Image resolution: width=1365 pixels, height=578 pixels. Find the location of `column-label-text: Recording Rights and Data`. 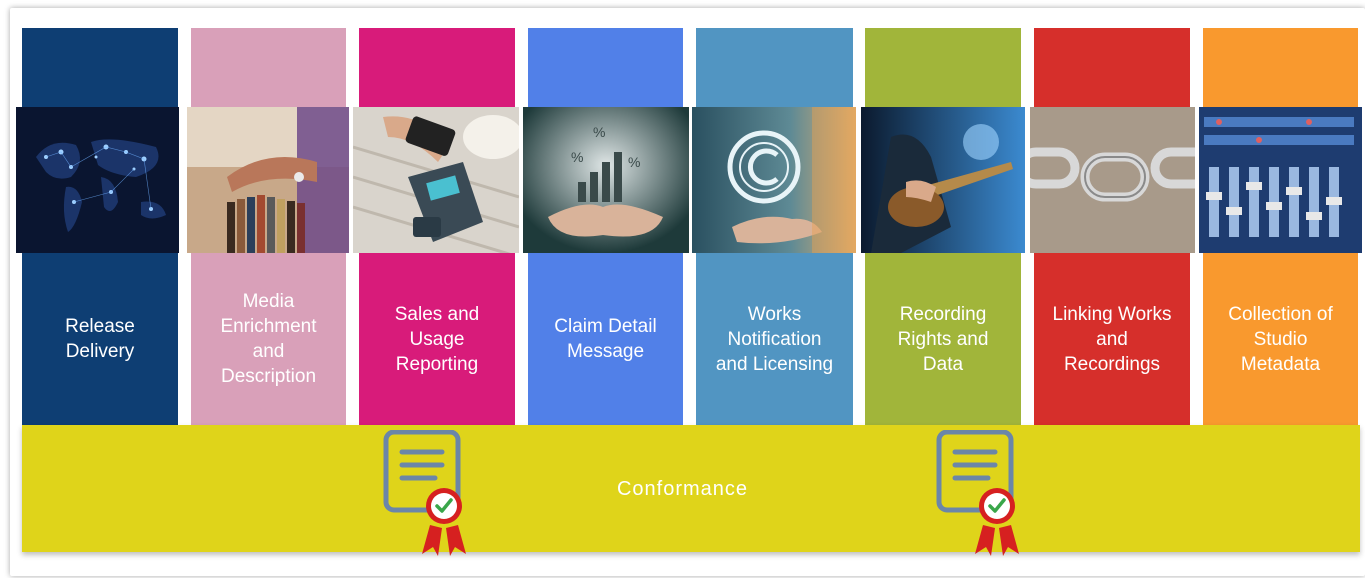

column-label-text: Recording Rights and Data is located at coordinates (943, 339).